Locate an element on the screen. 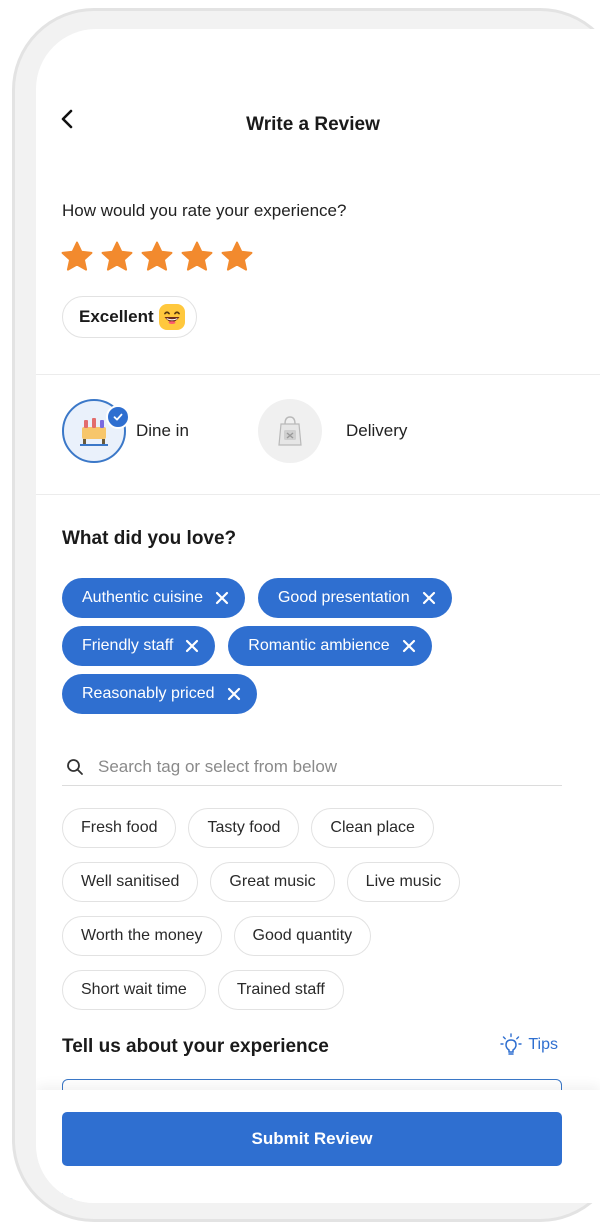  star-rating is located at coordinates (157, 257).